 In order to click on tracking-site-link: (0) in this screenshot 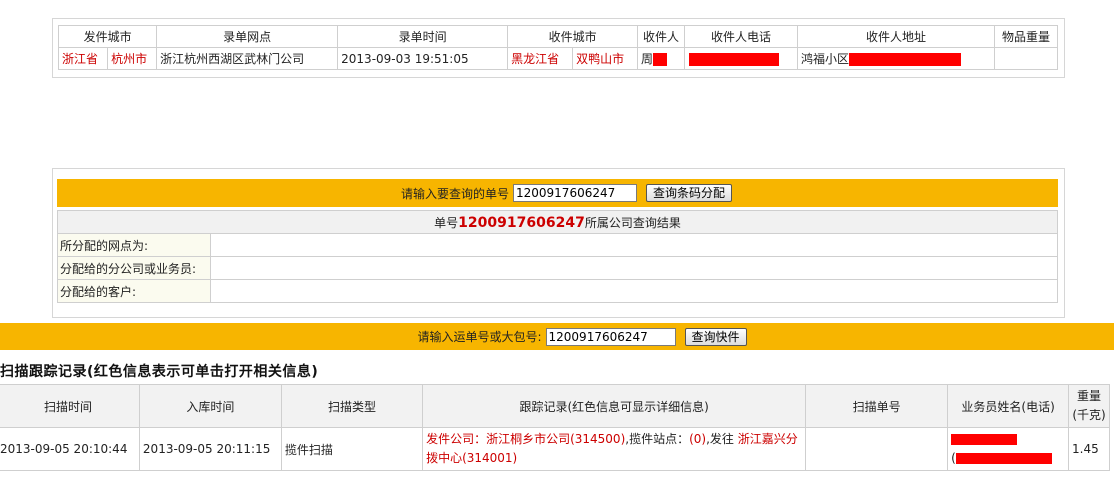, I will do `click(697, 439)`.